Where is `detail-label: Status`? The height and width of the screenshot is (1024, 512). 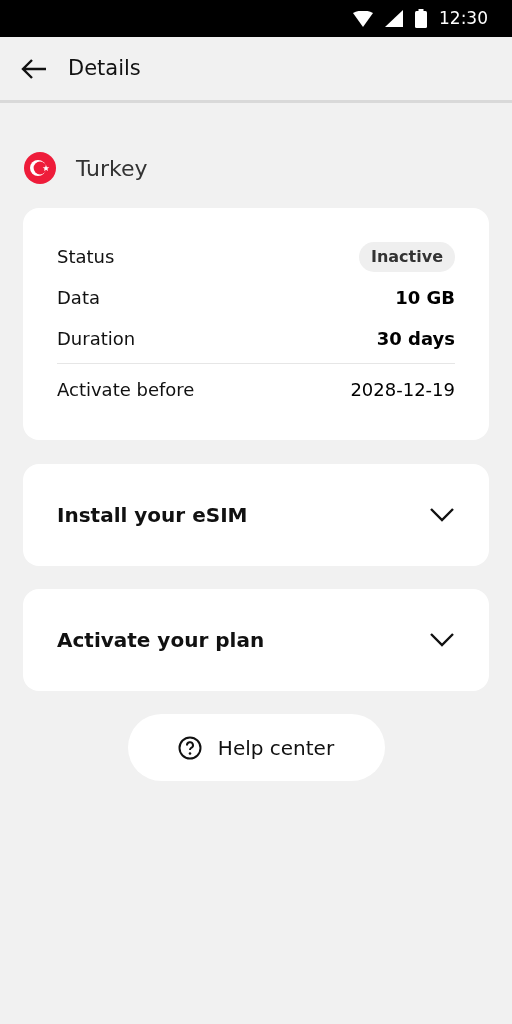 detail-label: Status is located at coordinates (86, 257).